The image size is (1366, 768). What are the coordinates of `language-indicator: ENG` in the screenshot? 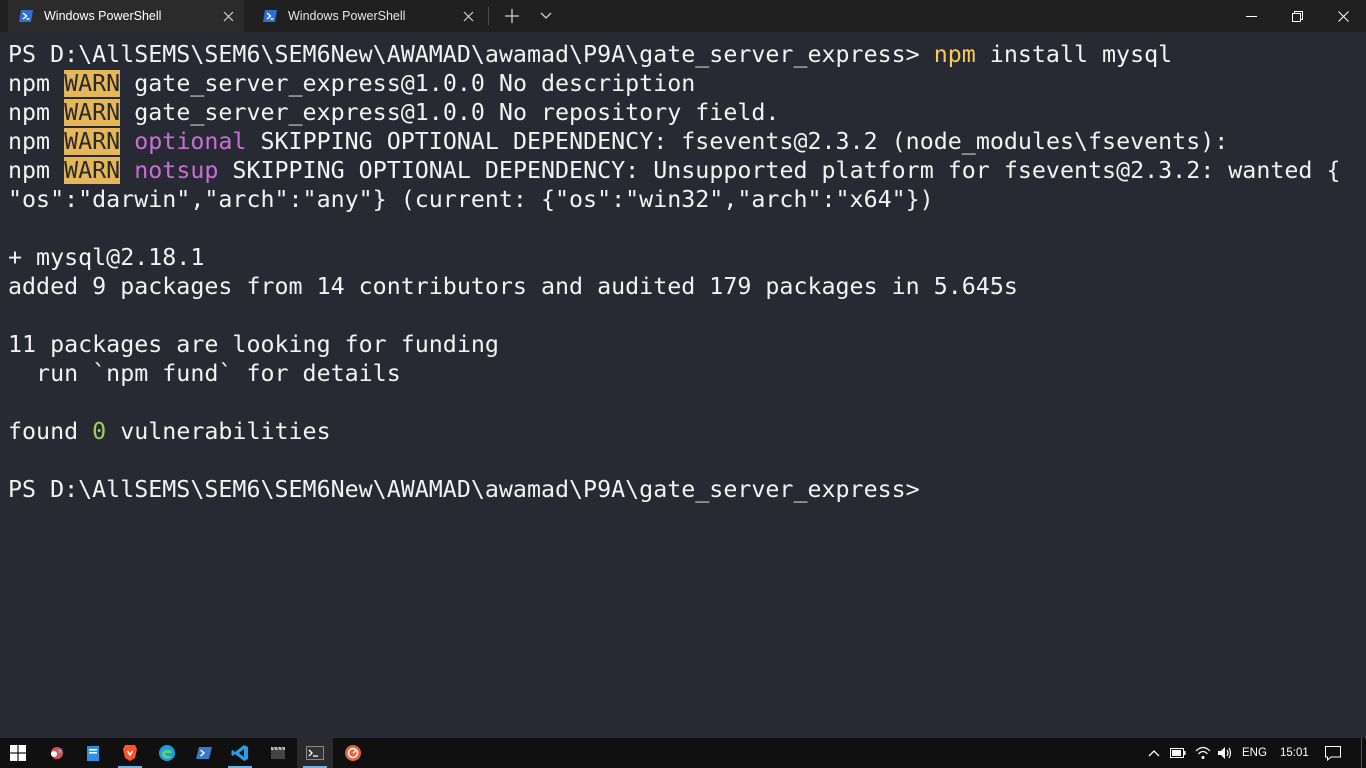 It's located at (1254, 753).